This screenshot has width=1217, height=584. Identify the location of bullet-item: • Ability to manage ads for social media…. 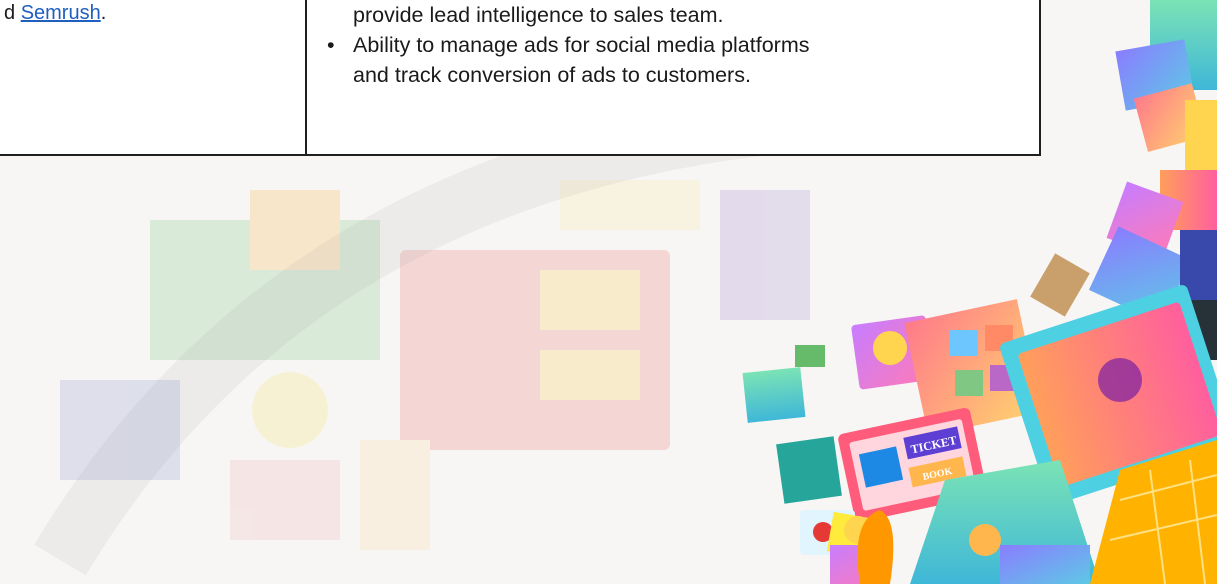
(677, 60).